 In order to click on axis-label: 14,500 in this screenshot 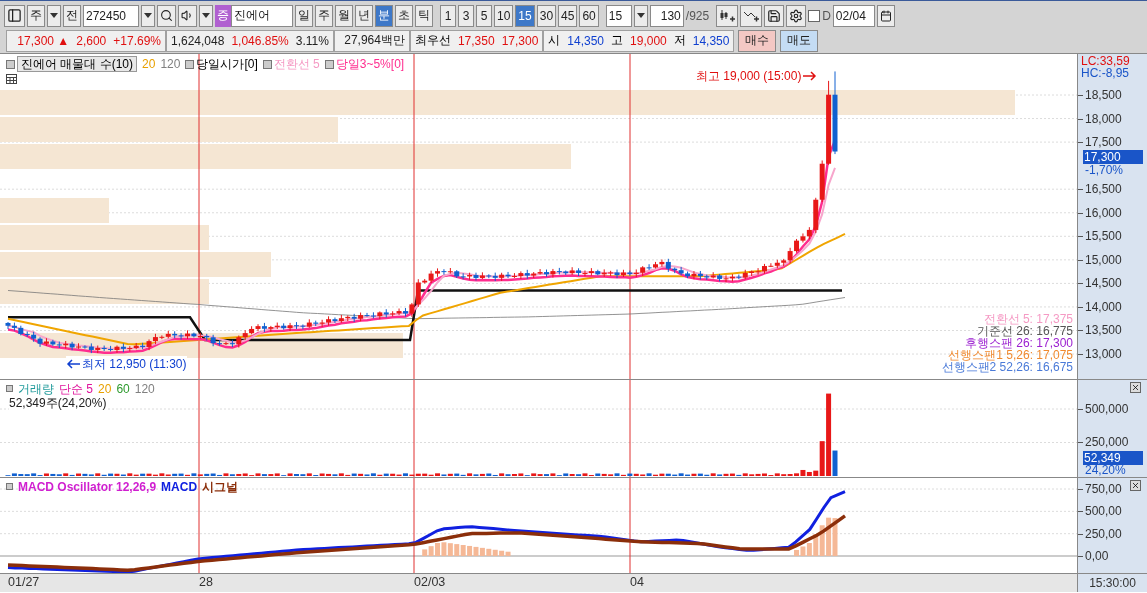, I will do `click(1103, 283)`.